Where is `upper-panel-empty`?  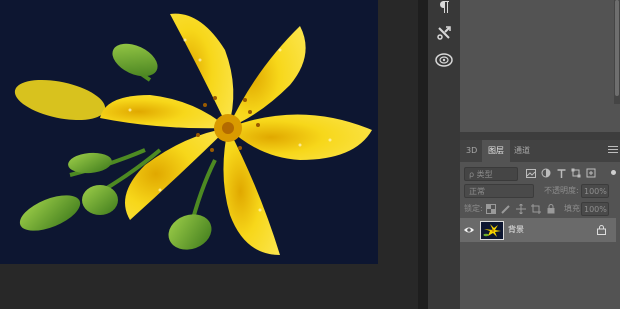 upper-panel-empty is located at coordinates (540, 66).